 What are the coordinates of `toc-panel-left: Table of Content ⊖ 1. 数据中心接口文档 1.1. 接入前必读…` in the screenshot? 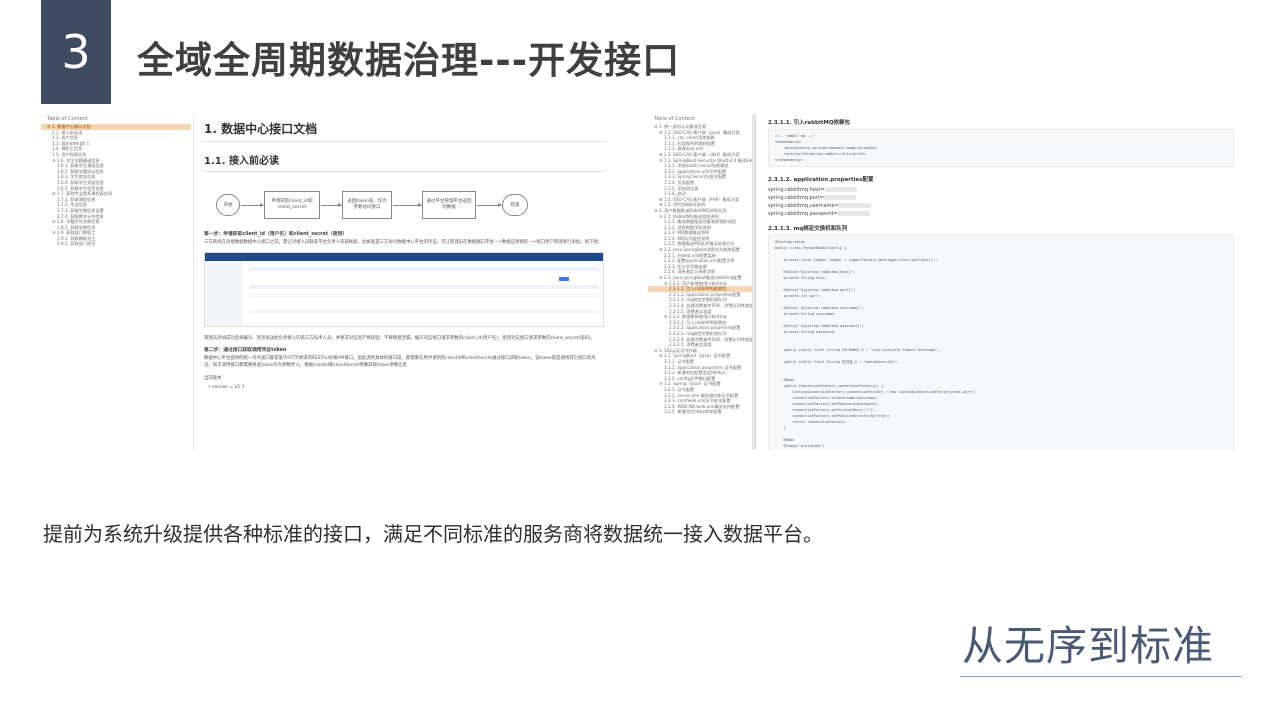 It's located at (116, 184).